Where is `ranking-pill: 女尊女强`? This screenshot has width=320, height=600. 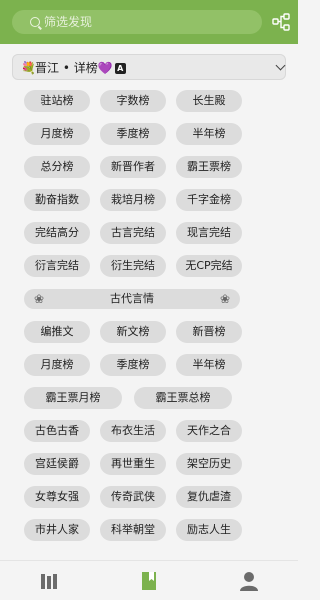 ranking-pill: 女尊女强 is located at coordinates (57, 497).